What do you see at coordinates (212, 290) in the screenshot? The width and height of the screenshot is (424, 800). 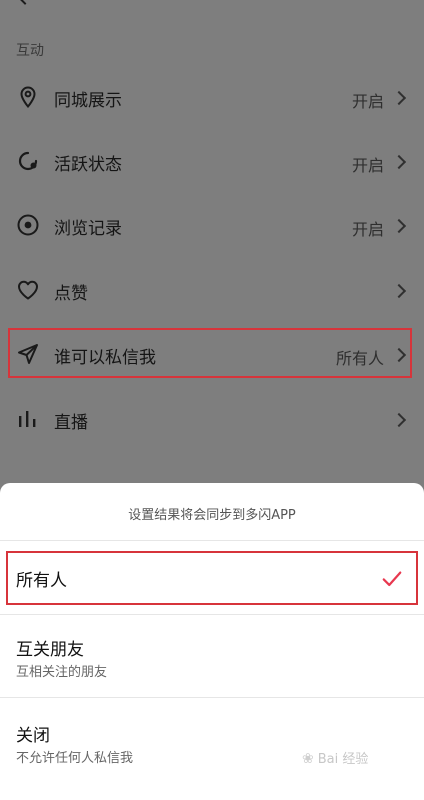 I see `row-likes: 点赞` at bounding box center [212, 290].